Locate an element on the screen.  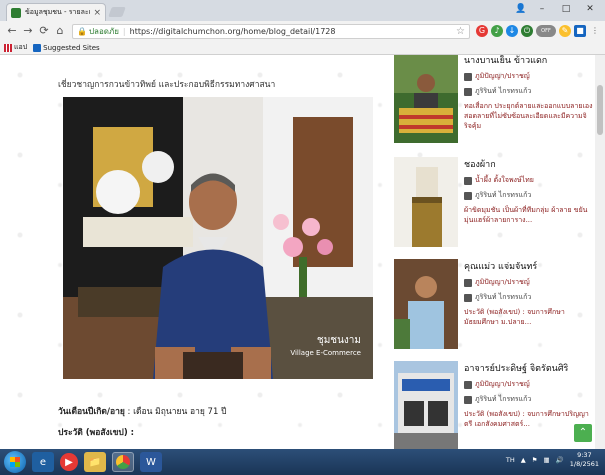
clock-date: 1/8/2561 is located at coordinates (584, 464).